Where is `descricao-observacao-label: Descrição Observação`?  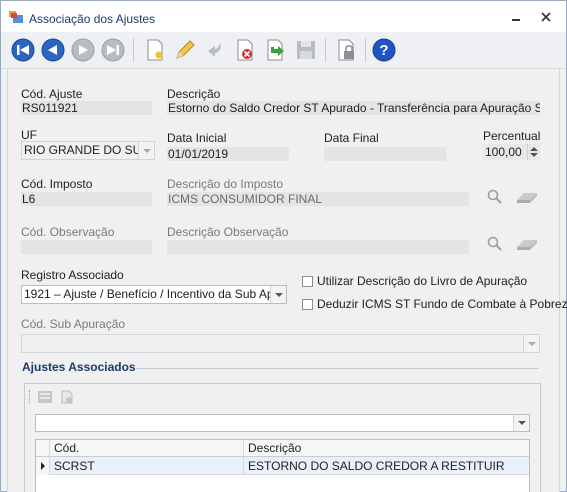 descricao-observacao-label: Descrição Observação is located at coordinates (228, 232).